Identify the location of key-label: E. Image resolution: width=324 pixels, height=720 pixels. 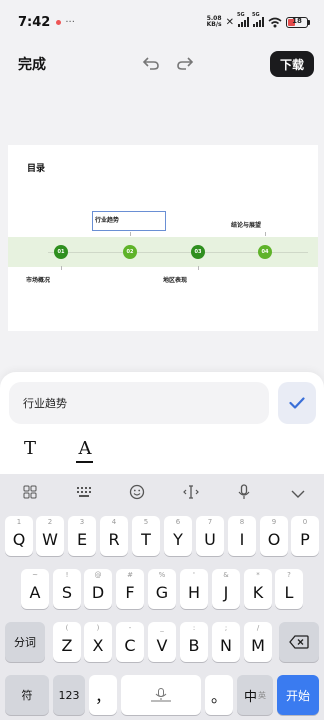
(82, 539).